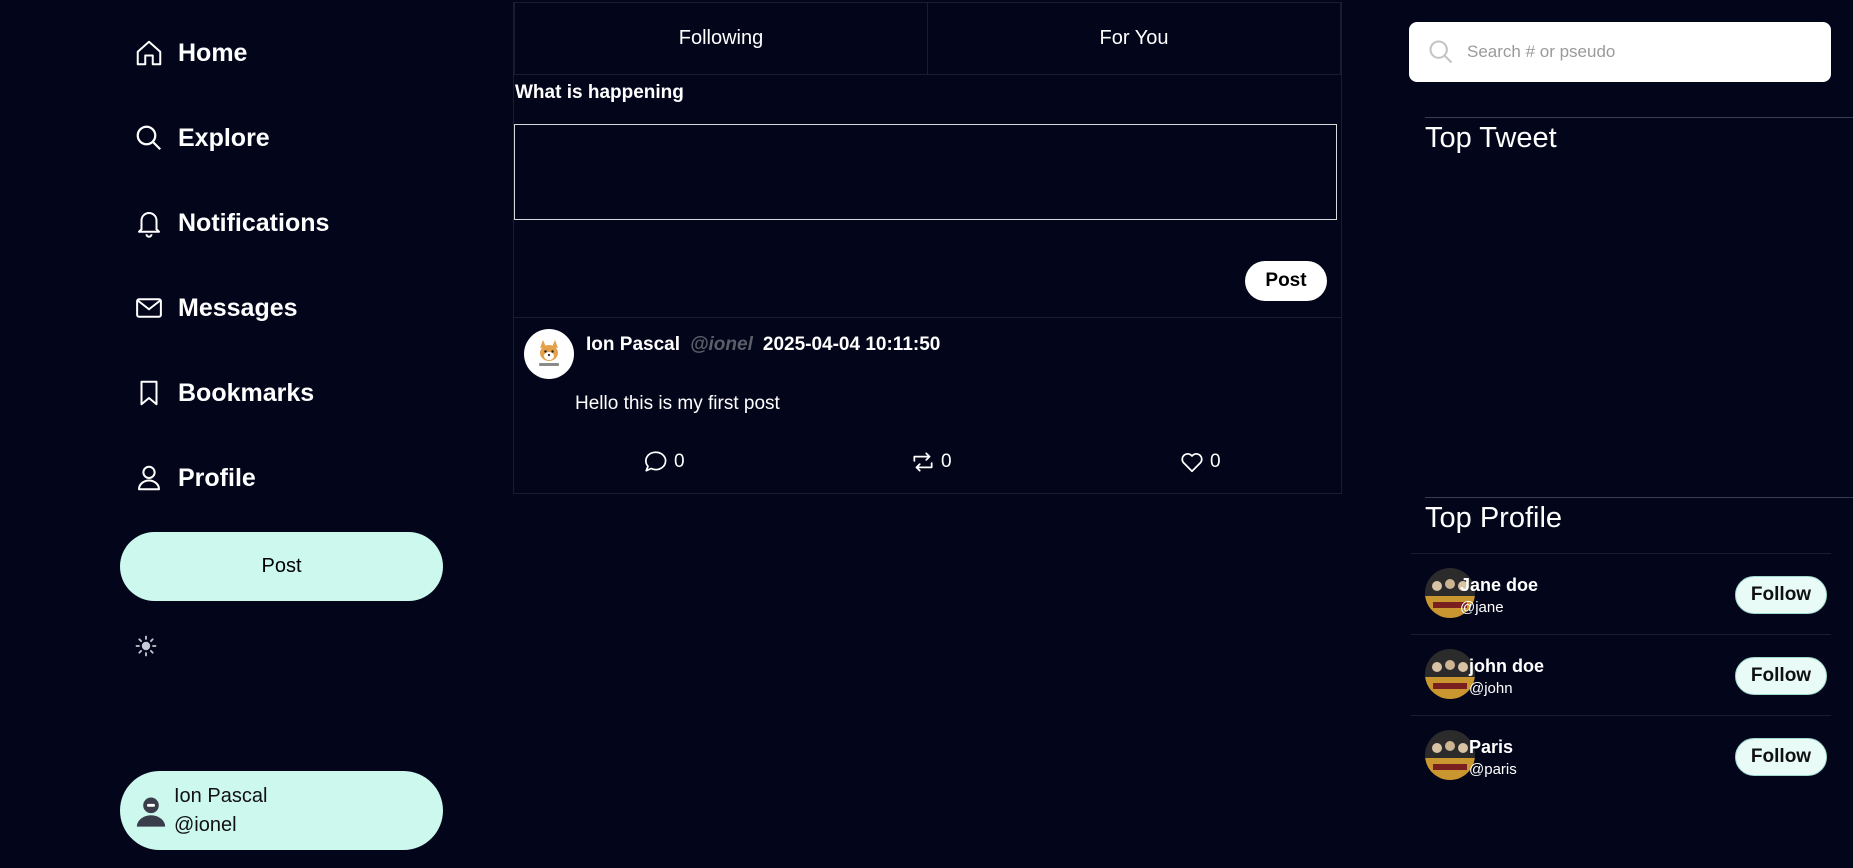 This screenshot has width=1853, height=868. I want to click on profile-row: Jane doe @jane Follow, so click(1621, 593).